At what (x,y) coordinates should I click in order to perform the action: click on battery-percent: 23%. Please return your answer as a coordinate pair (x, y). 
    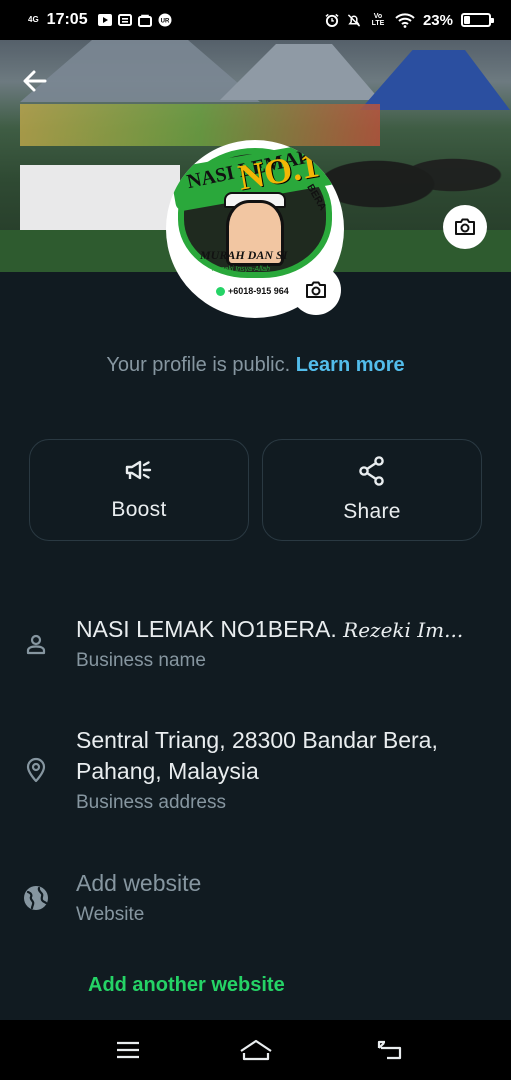
    Looking at the image, I should click on (437, 20).